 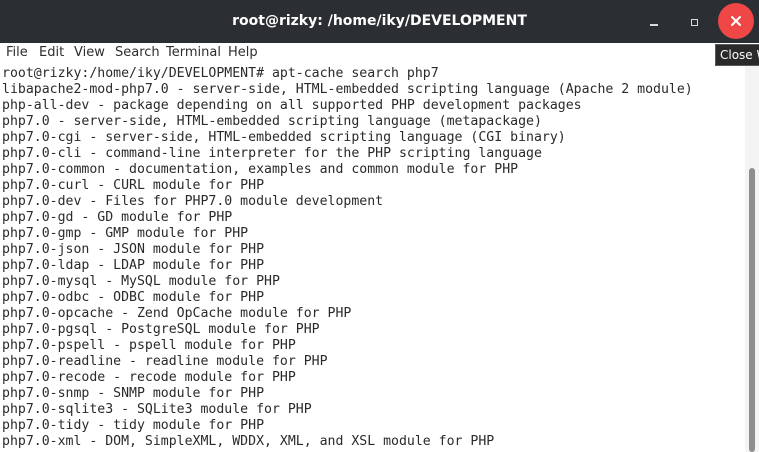 What do you see at coordinates (243, 52) in the screenshot?
I see `menu-help: Help` at bounding box center [243, 52].